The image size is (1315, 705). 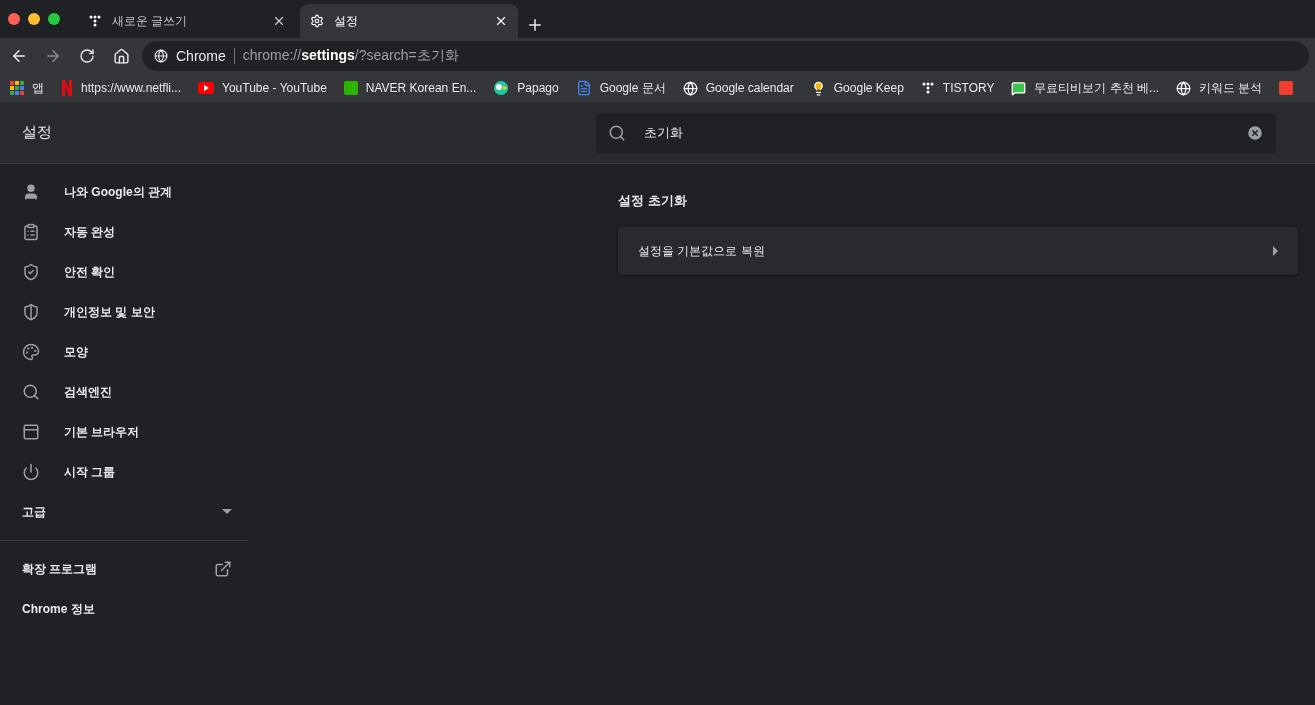 What do you see at coordinates (34, 19) in the screenshot?
I see `minimize-window-button` at bounding box center [34, 19].